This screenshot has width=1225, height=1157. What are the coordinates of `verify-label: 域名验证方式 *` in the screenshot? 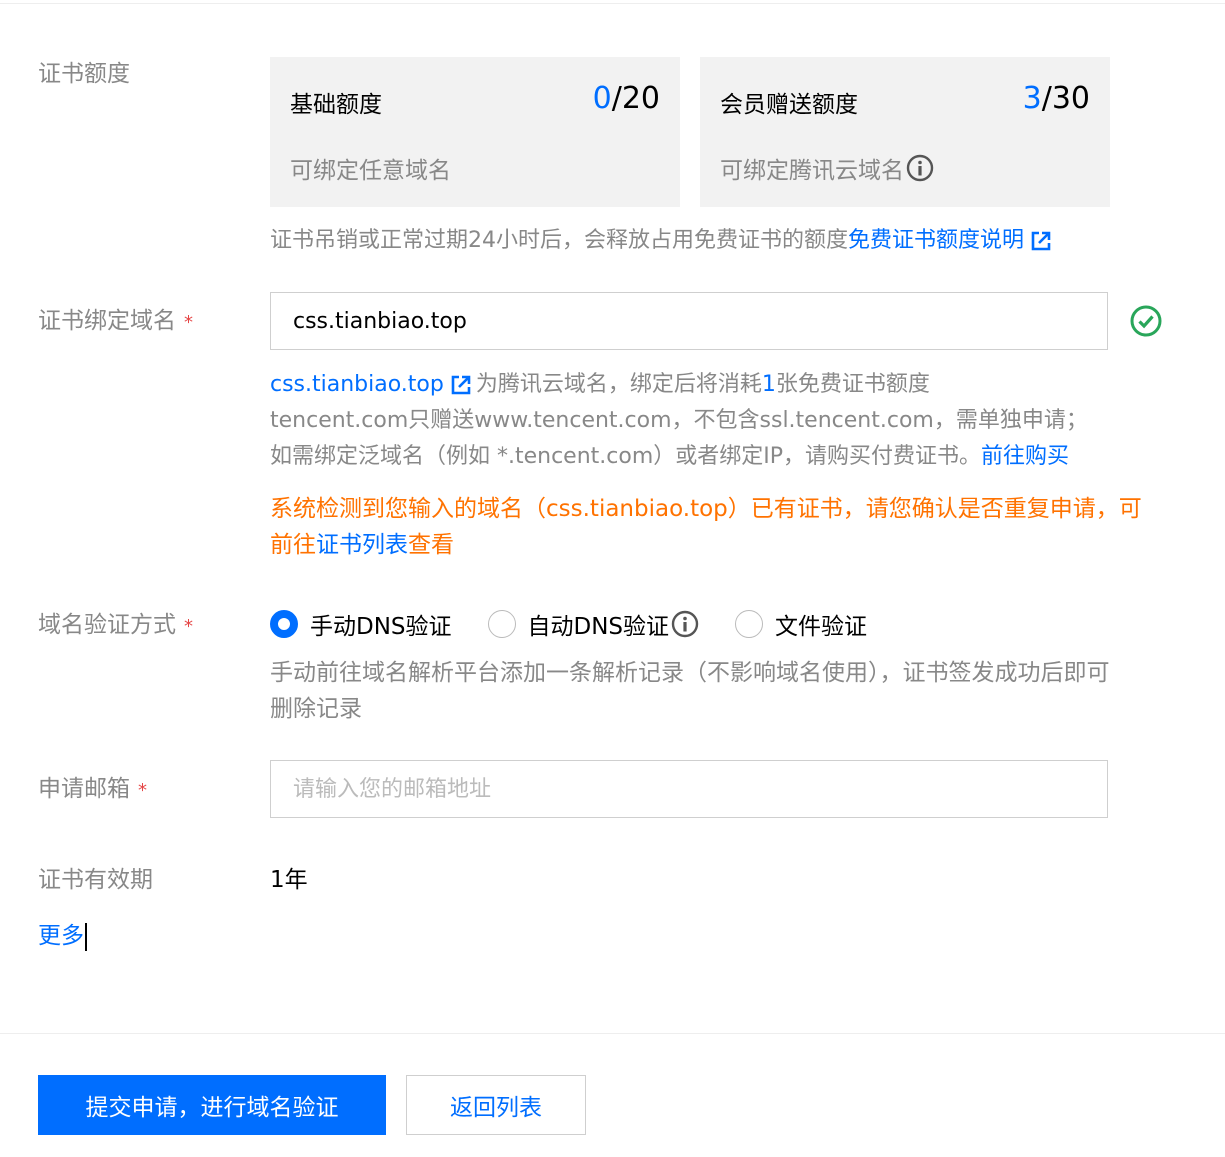 It's located at (115, 626).